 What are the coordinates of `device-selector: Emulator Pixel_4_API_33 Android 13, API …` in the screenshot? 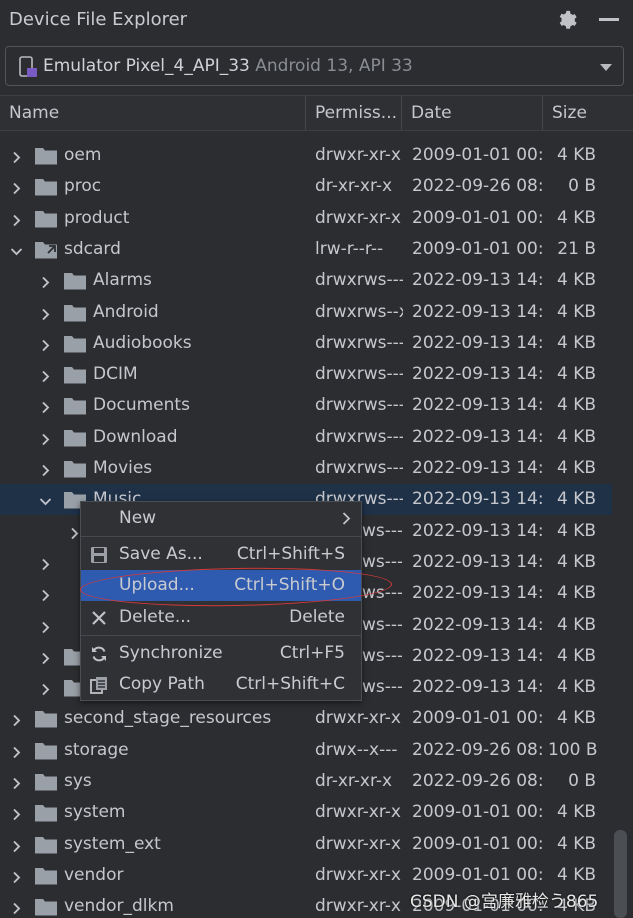 It's located at (314, 66).